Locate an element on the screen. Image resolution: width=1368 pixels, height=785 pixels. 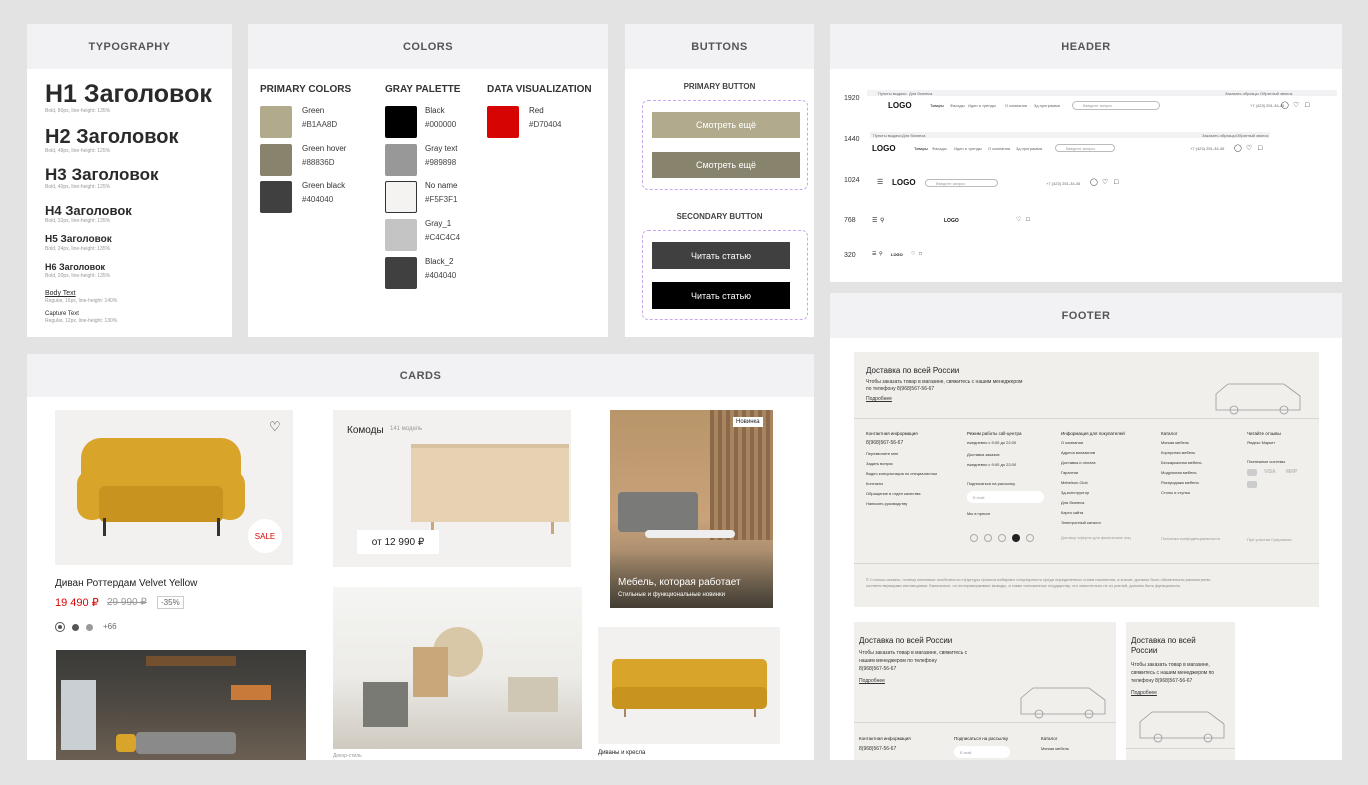
buyers-link: Mebelson.Club is located at coordinates (1074, 482).